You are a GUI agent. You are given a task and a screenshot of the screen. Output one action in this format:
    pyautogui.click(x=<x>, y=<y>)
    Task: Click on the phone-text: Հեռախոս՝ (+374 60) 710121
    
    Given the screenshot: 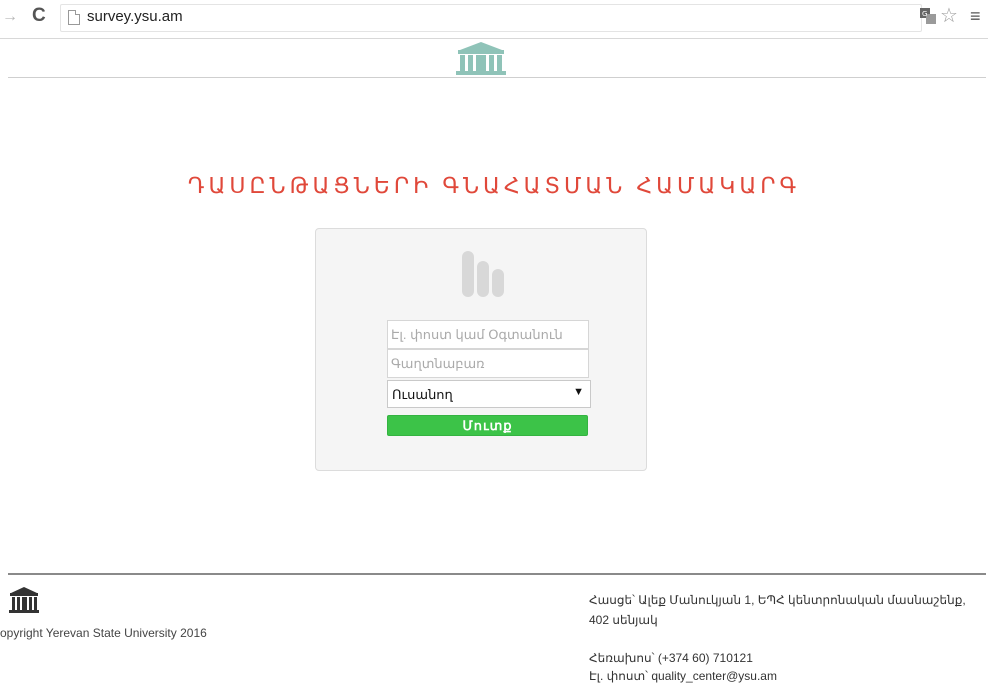 What is the action you would take?
    pyautogui.click(x=671, y=658)
    